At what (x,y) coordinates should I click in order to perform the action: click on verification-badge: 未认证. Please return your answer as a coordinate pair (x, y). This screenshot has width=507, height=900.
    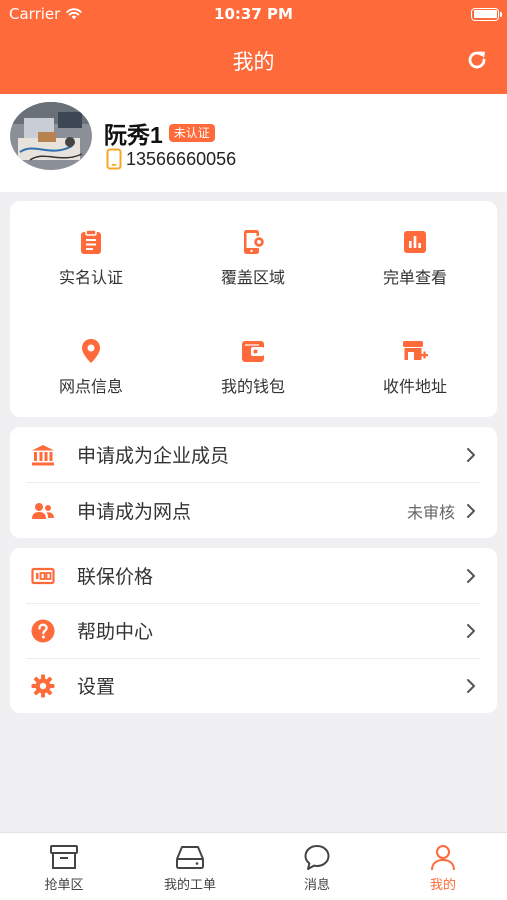
    Looking at the image, I should click on (191, 133).